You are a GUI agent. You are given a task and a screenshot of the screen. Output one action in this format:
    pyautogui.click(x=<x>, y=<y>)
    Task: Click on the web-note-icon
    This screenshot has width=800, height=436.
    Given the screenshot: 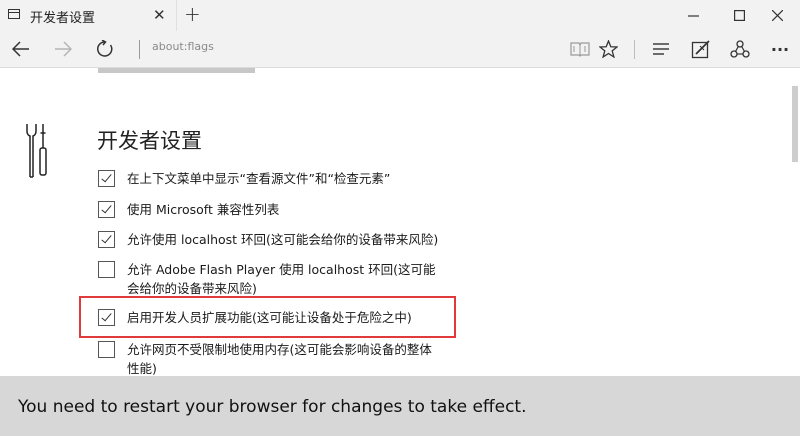 What is the action you would take?
    pyautogui.click(x=700, y=49)
    